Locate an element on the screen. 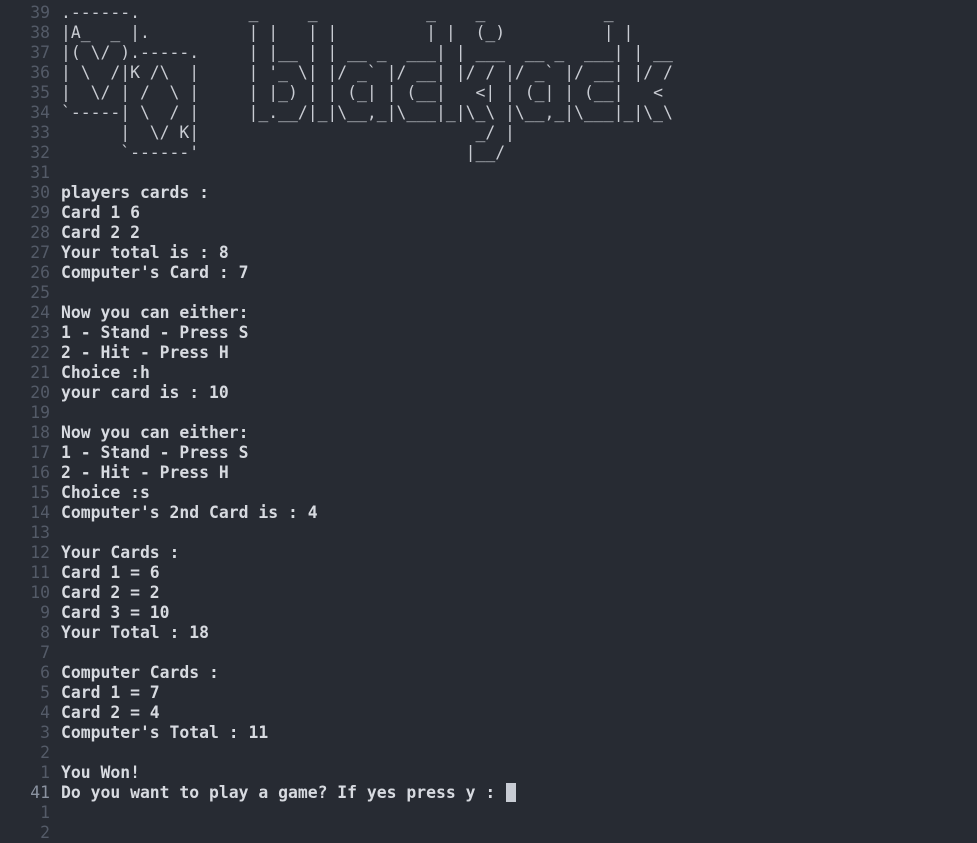 This screenshot has height=843, width=977. code-line: 24 Now you can either: is located at coordinates (124, 313).